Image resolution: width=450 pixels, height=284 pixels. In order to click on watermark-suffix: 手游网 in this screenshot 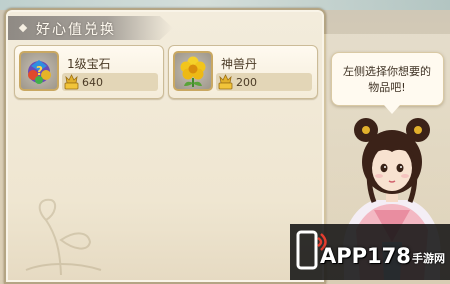, I will do `click(428, 258)`.